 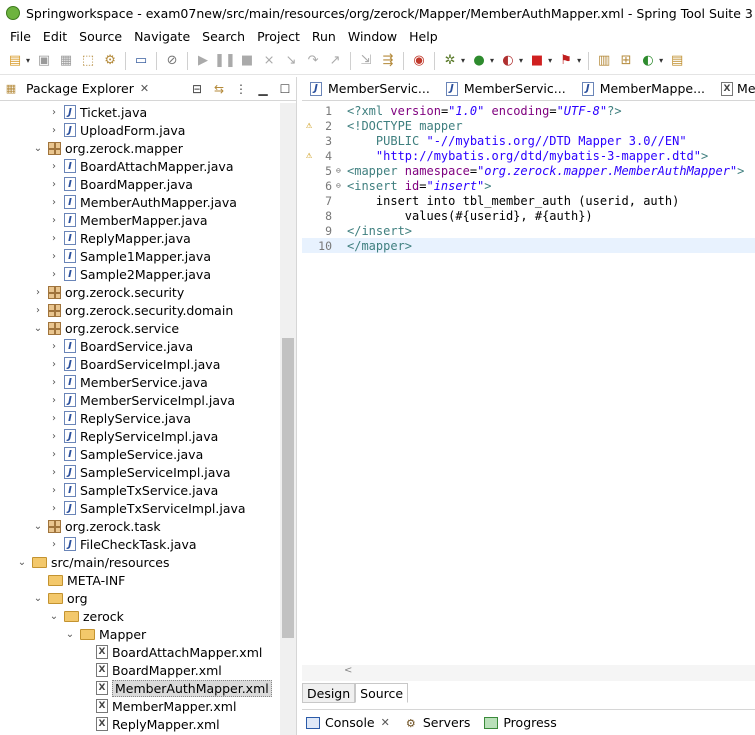 I want to click on fold-toggle-icon: ⊖, so click(x=340, y=185).